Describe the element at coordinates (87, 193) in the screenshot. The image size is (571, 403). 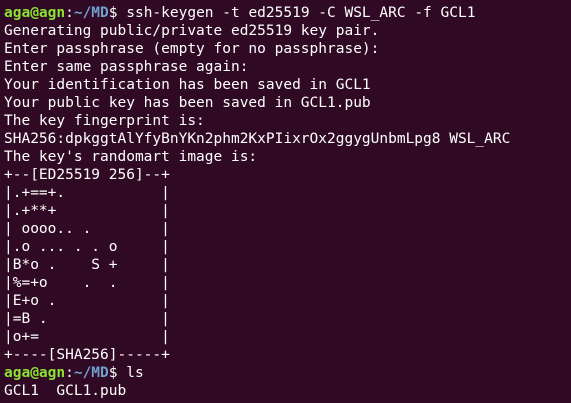
I see `randomart-line: |.+==+. |` at that location.